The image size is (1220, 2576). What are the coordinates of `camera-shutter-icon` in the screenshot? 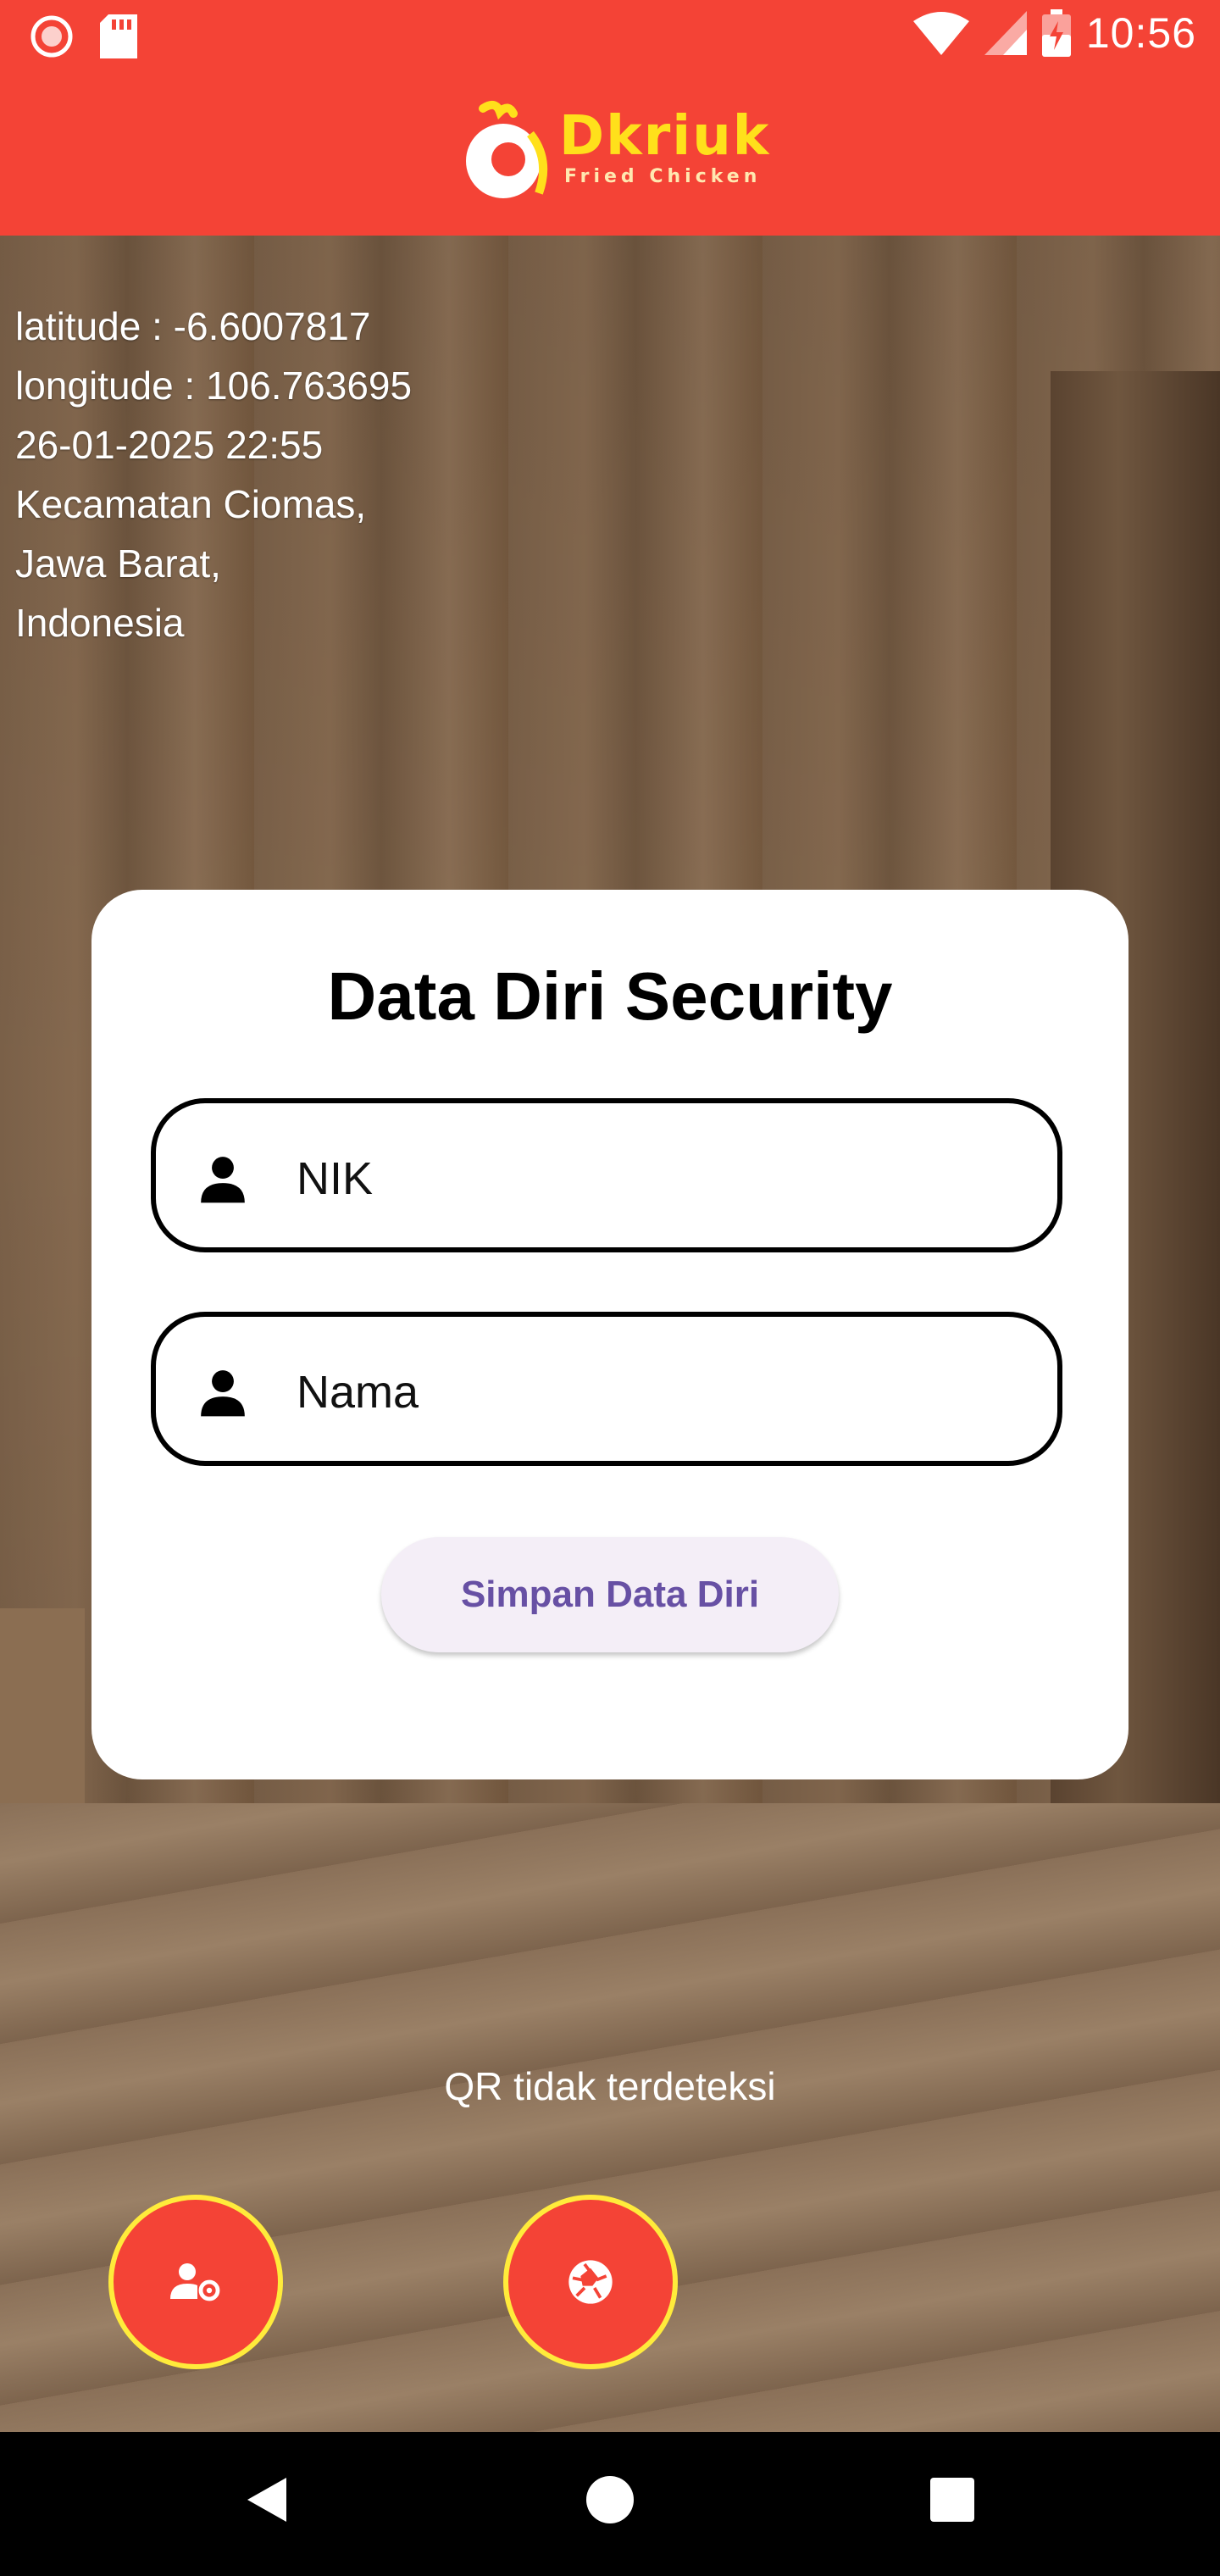 It's located at (590, 2282).